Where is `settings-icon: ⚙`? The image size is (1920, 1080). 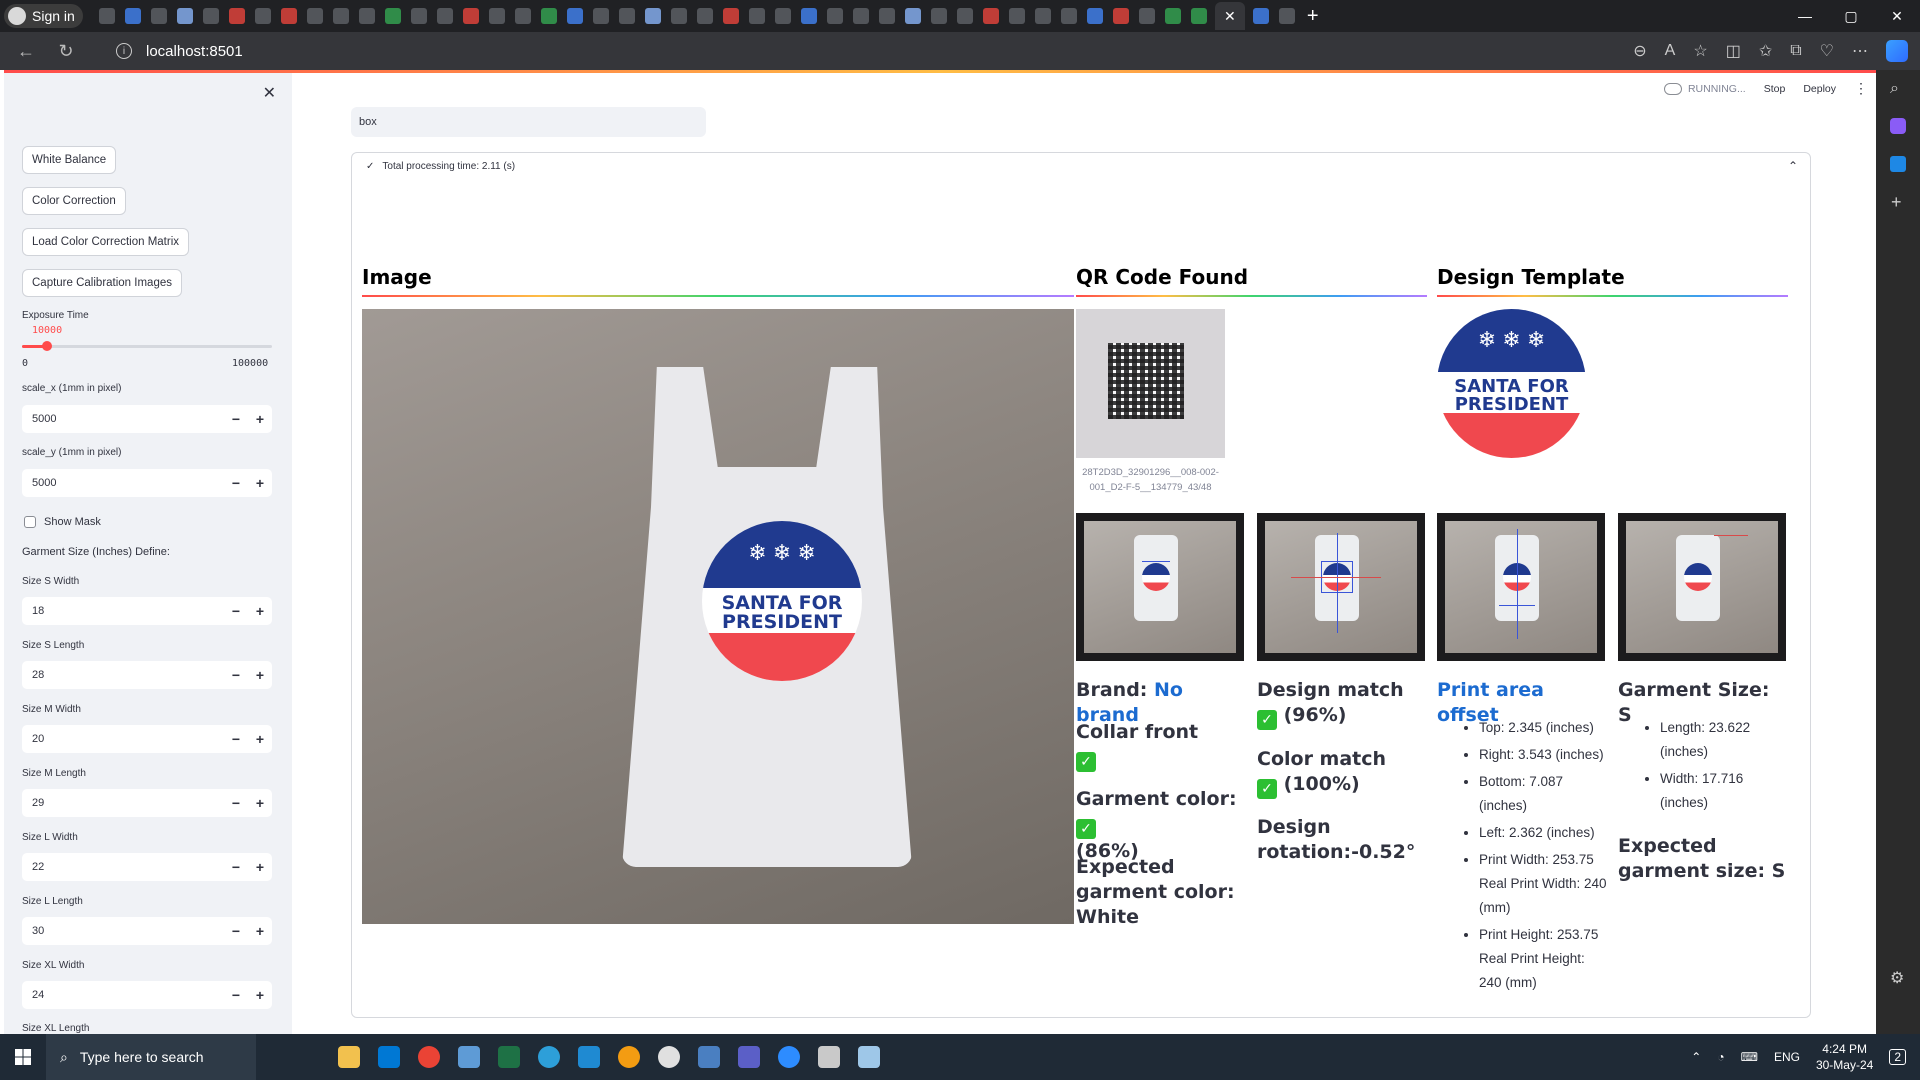 settings-icon: ⚙ is located at coordinates (1897, 978).